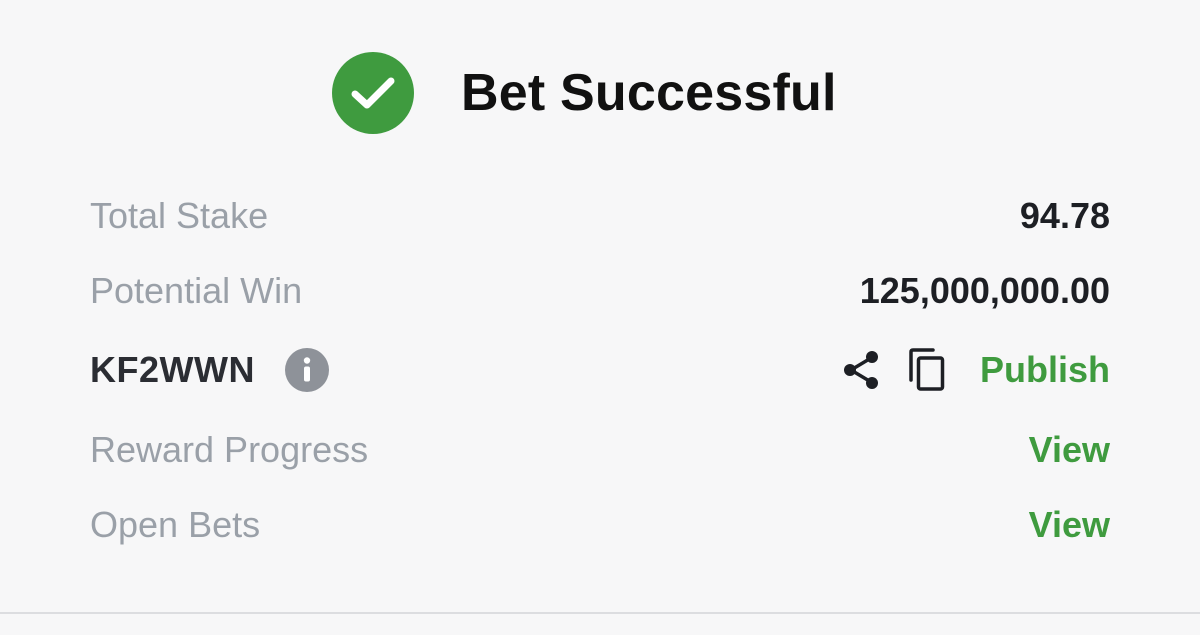  What do you see at coordinates (172, 369) in the screenshot?
I see `booking-code: KF2WWN` at bounding box center [172, 369].